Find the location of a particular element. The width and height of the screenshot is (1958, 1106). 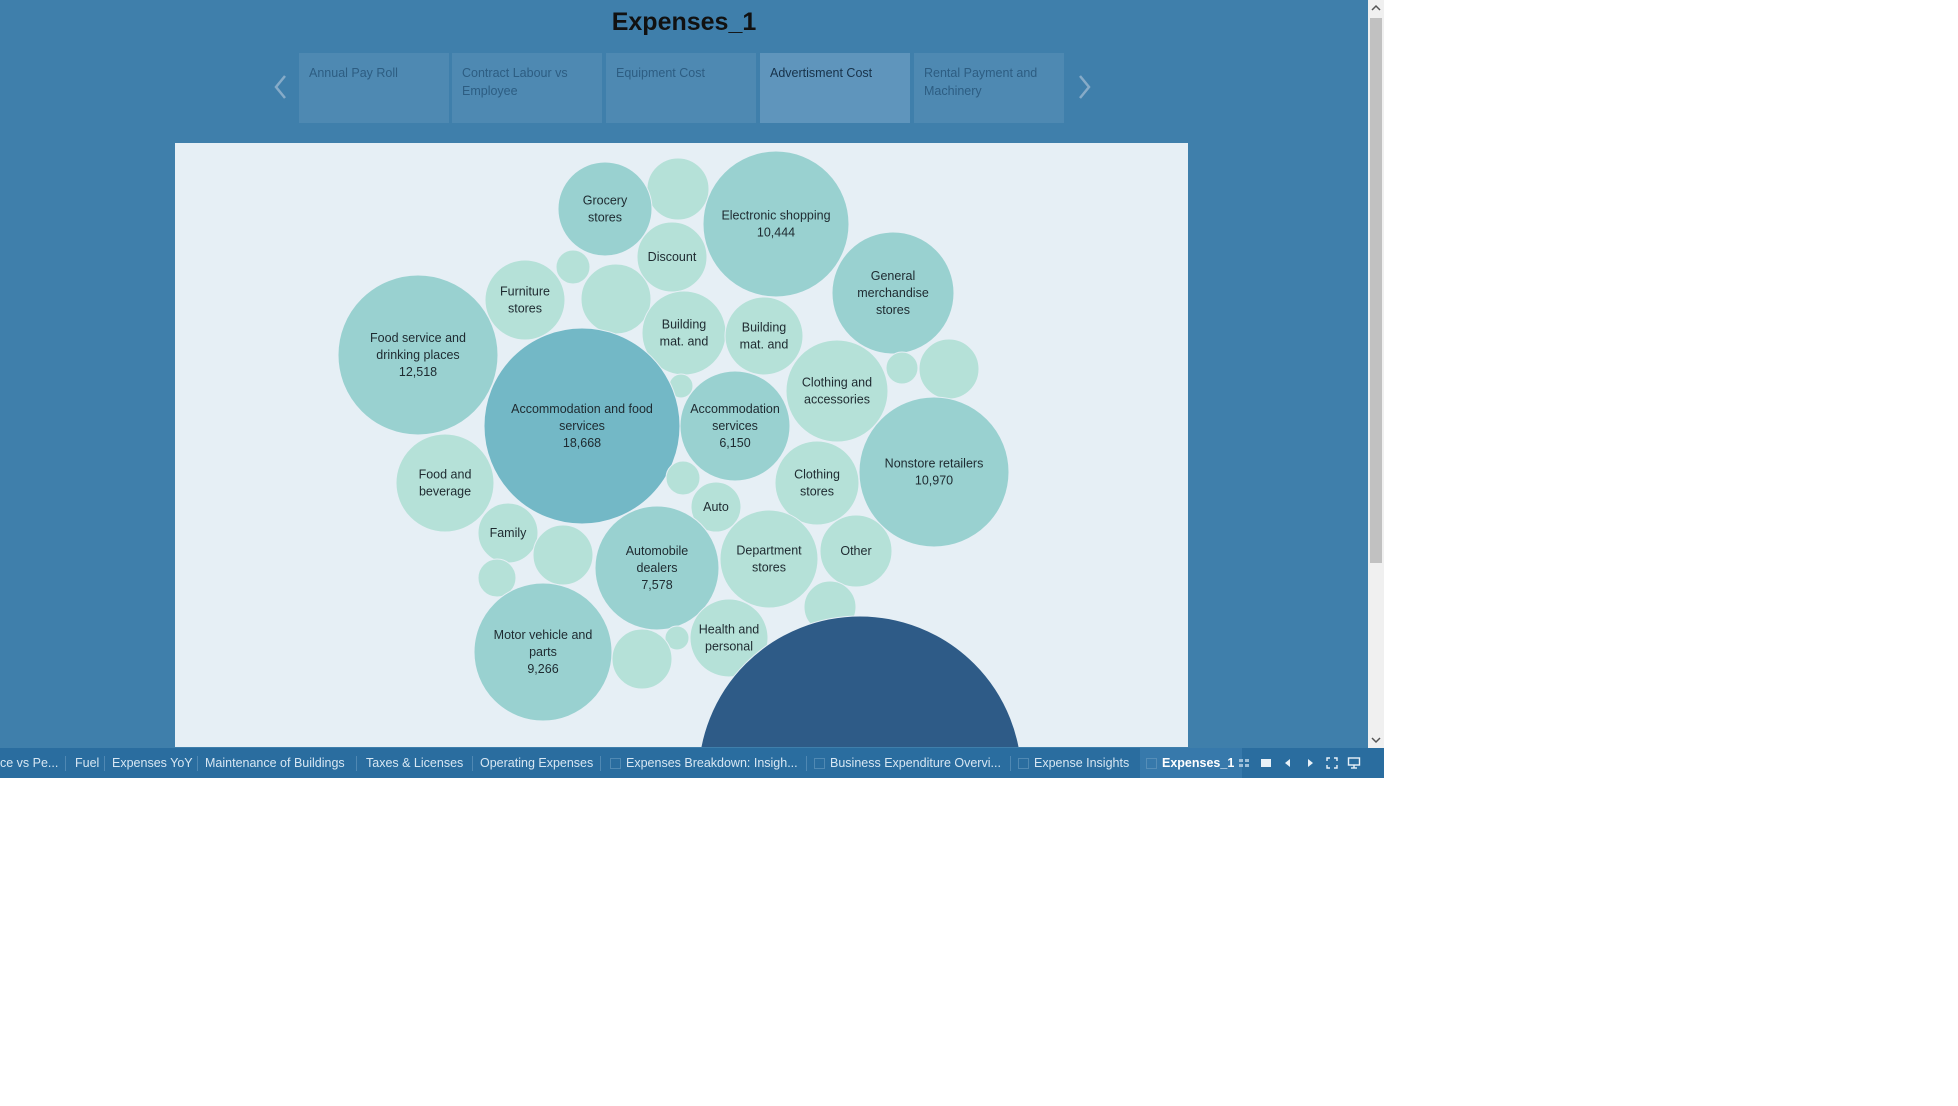

scrollbar-thumb is located at coordinates (1376, 290).